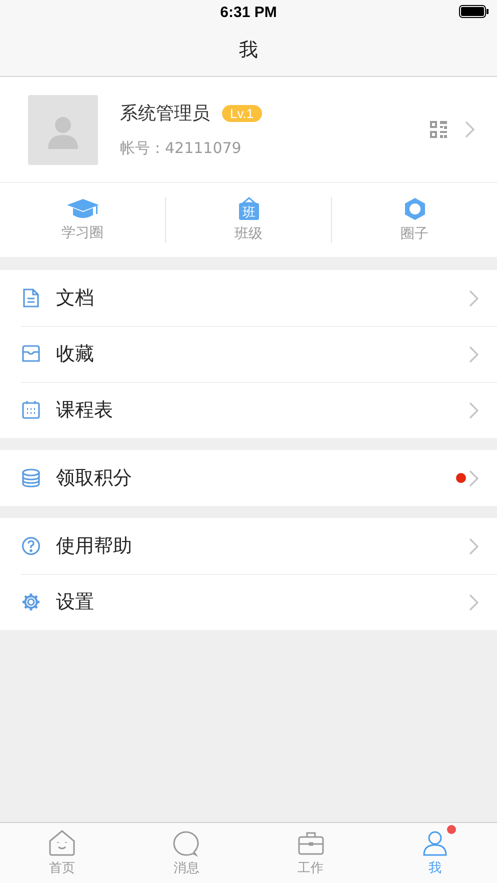  What do you see at coordinates (83, 209) in the screenshot?
I see `graduation-cap-icon` at bounding box center [83, 209].